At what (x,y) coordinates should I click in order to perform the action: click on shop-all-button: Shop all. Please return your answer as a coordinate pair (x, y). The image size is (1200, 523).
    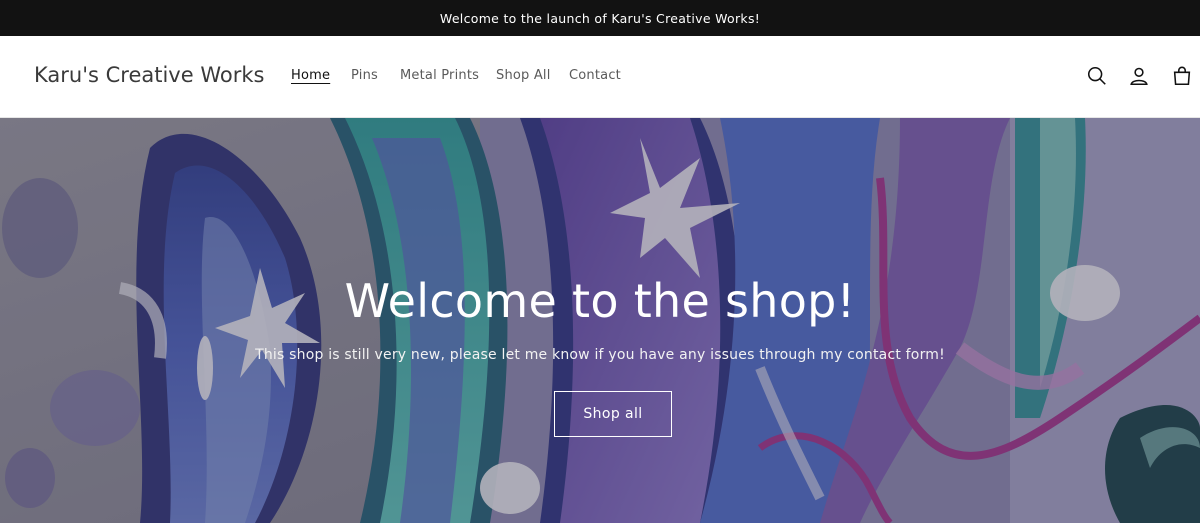
    Looking at the image, I should click on (613, 414).